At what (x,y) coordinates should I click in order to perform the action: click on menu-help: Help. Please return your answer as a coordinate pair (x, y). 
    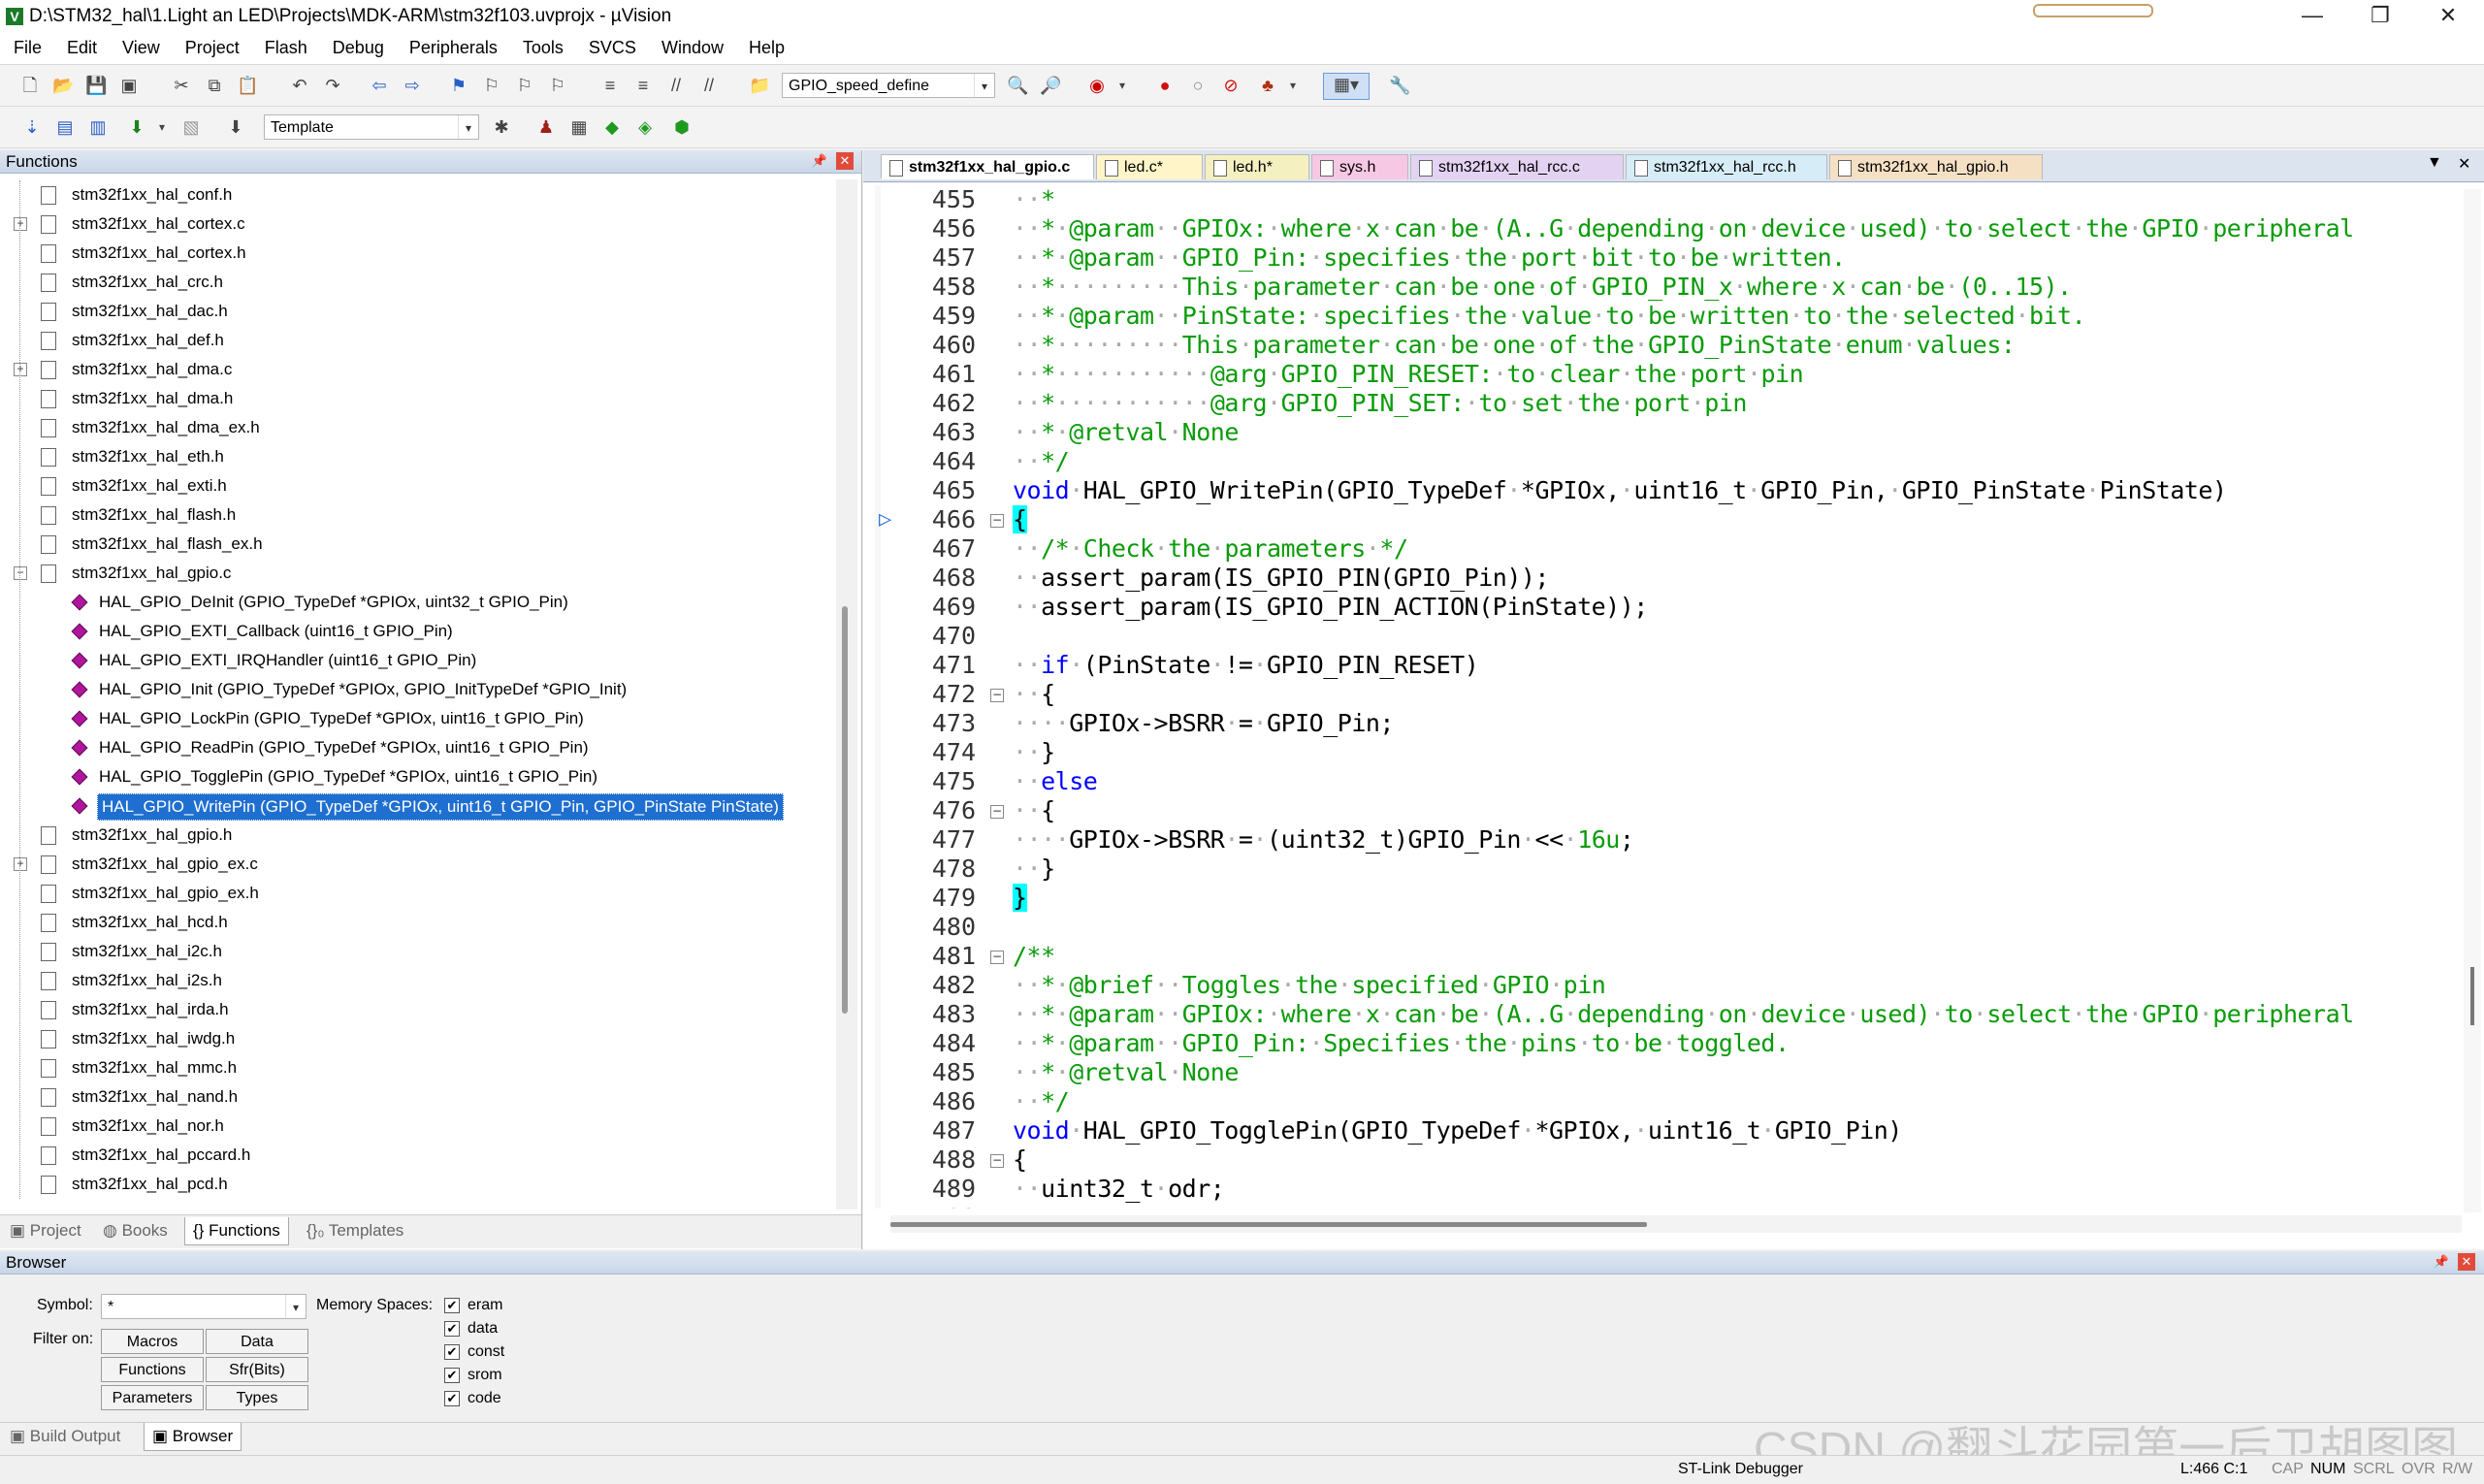
    Looking at the image, I should click on (767, 46).